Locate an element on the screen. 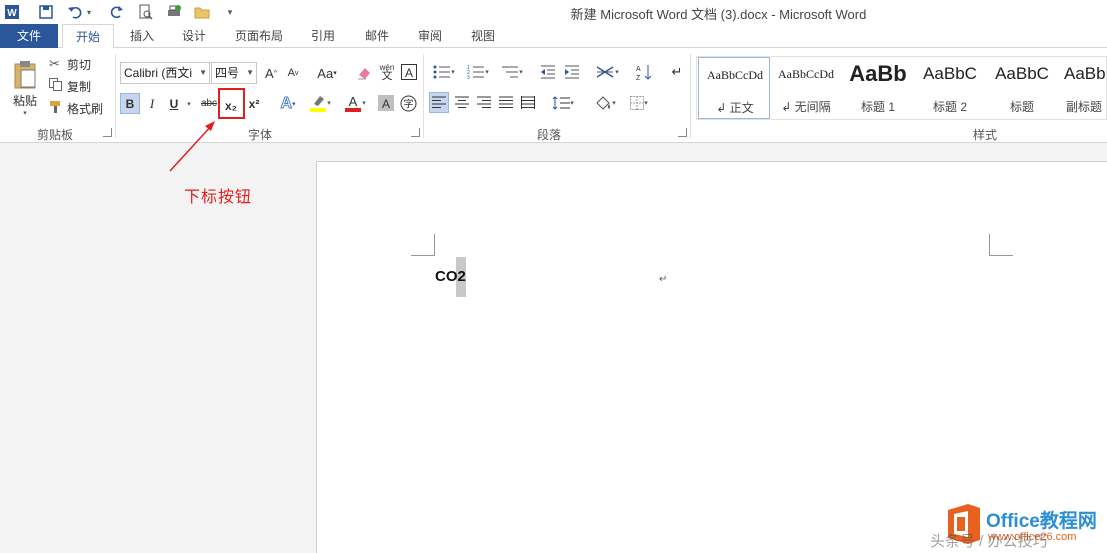 The image size is (1107, 553). multilevel-list-button: ▾ is located at coordinates (512, 72).